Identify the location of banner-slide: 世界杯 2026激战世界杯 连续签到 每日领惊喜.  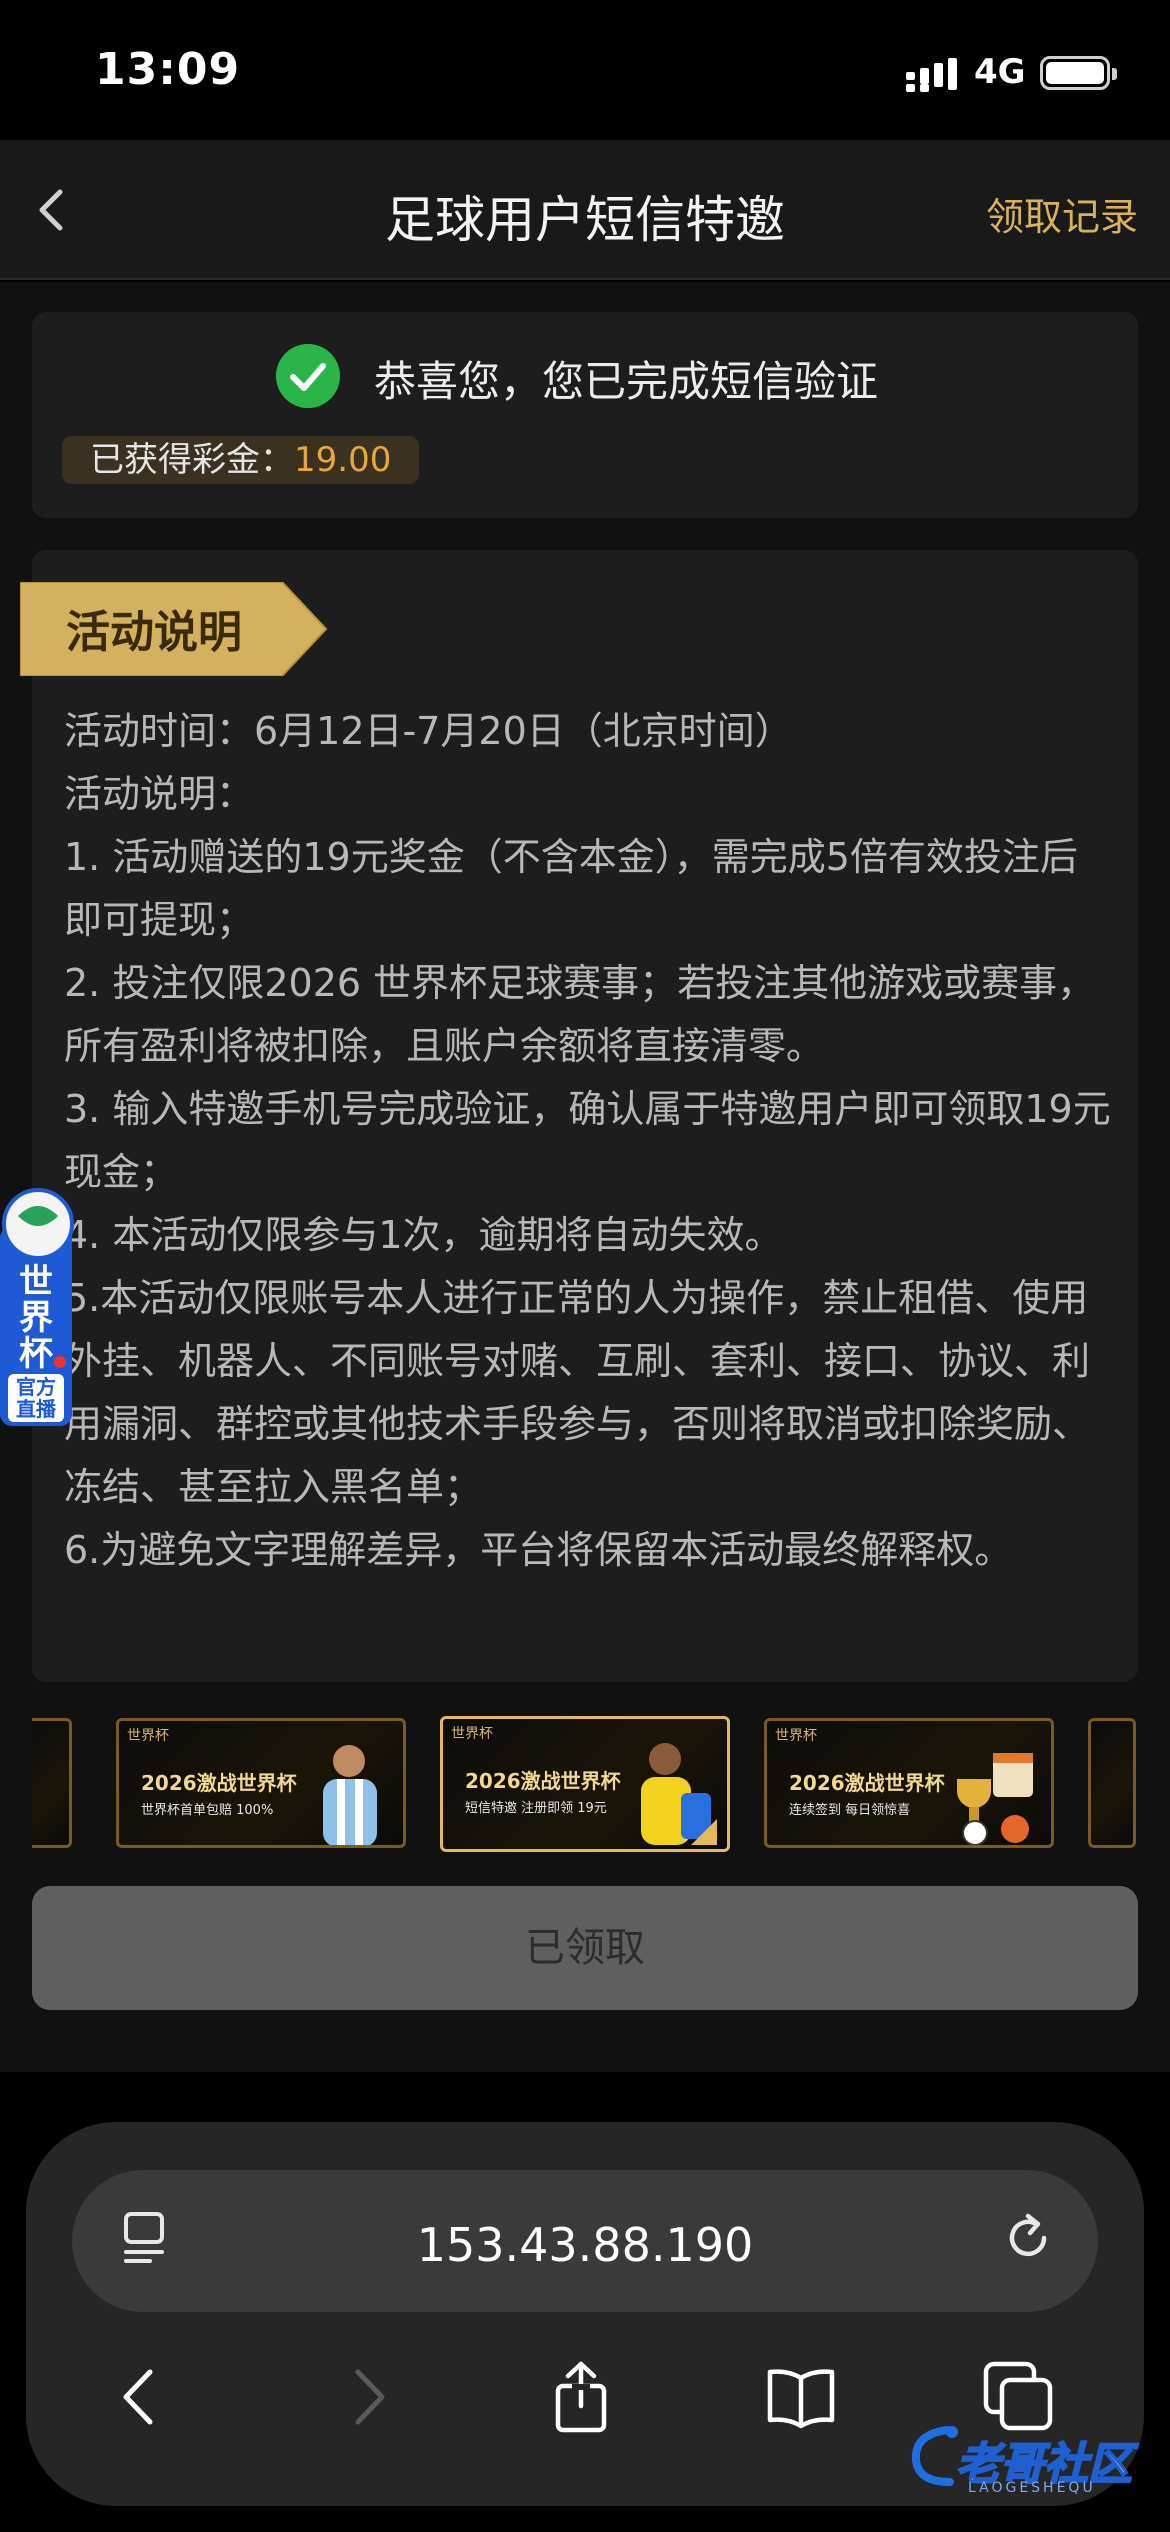
(909, 1783).